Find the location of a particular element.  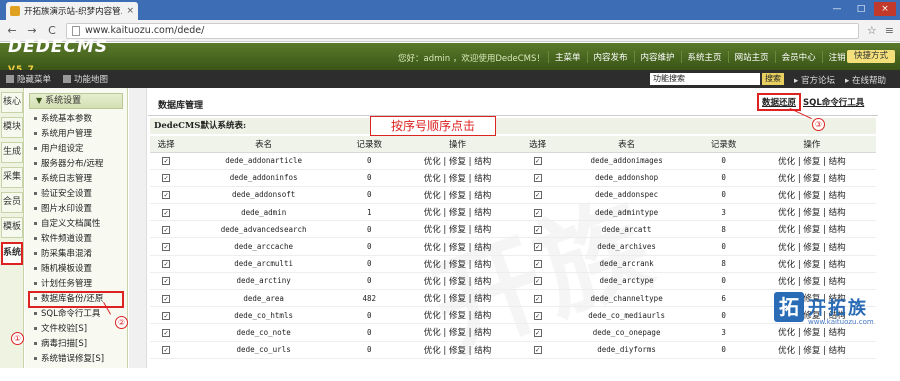

sidebar-item-db-backup: 数据库备份/还原 is located at coordinates (76, 299).